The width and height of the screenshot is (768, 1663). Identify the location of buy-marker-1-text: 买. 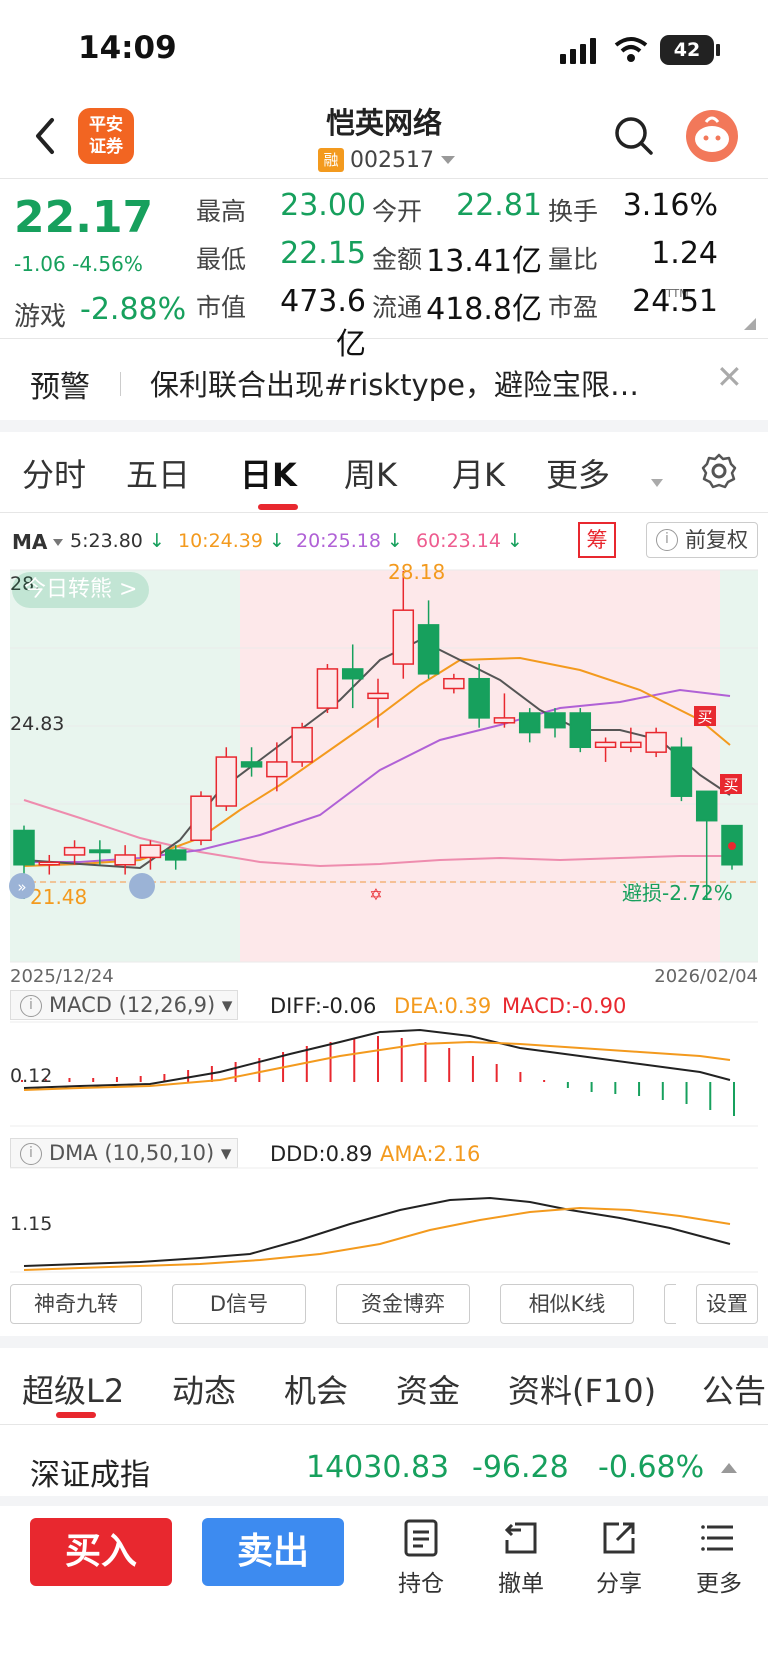
(704, 717).